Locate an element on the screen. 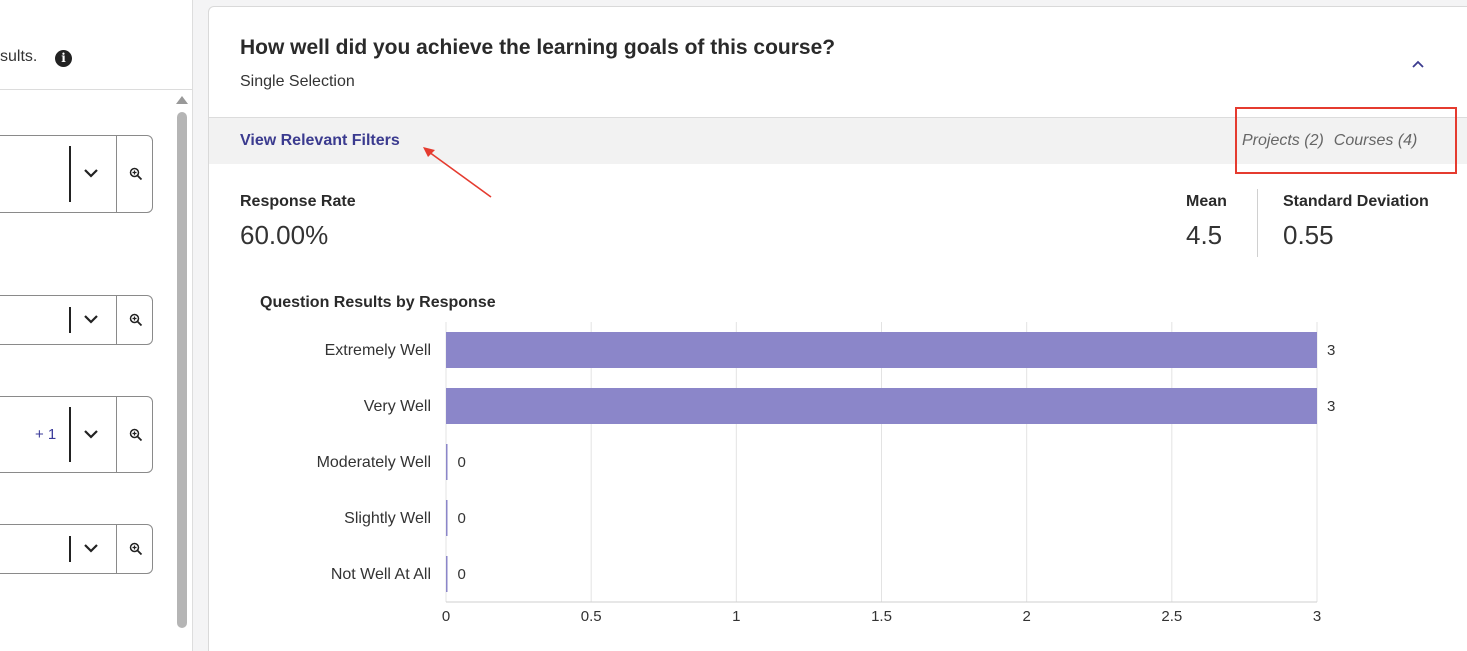 The width and height of the screenshot is (1467, 651). x-tick-label: 1 is located at coordinates (736, 616).